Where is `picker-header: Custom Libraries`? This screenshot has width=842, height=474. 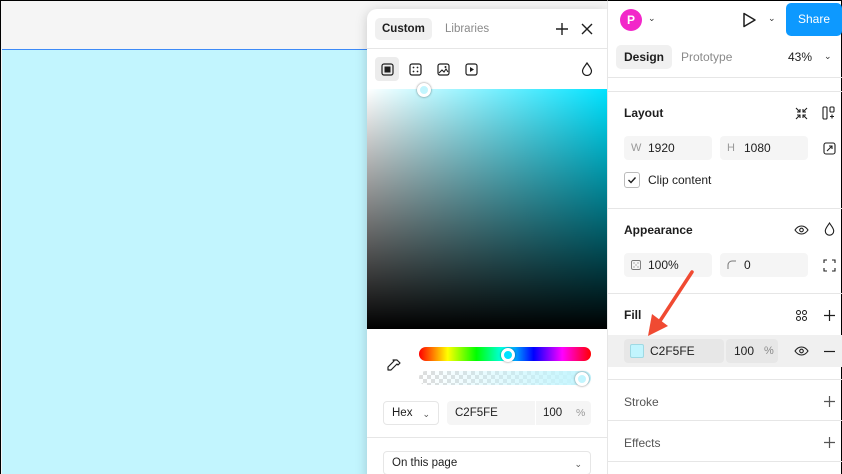
picker-header: Custom Libraries is located at coordinates (487, 29).